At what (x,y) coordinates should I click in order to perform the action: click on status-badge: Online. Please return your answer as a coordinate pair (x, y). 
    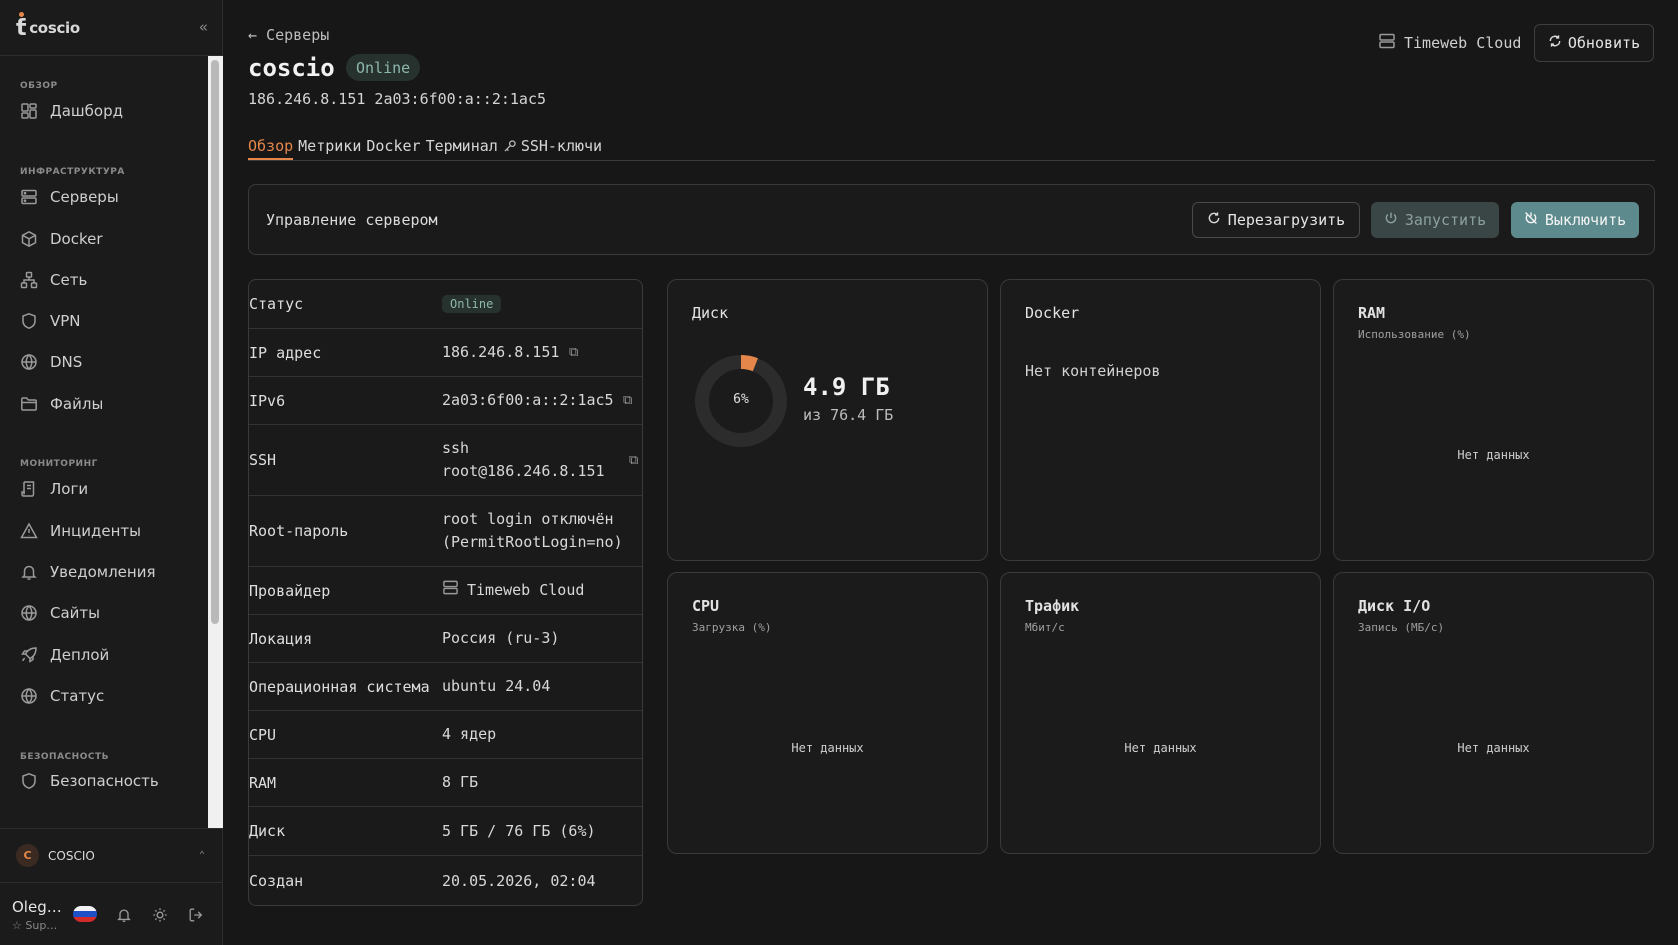
    Looking at the image, I should click on (472, 304).